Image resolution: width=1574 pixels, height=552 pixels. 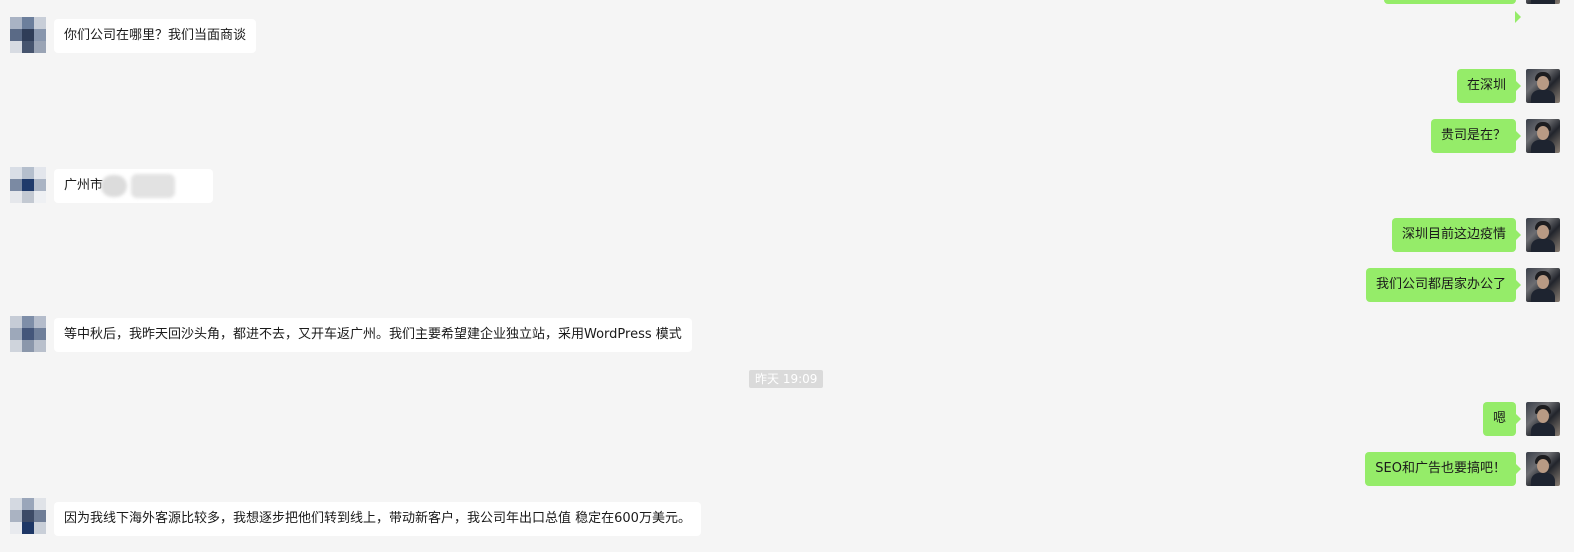 I want to click on self-avatar-partial, so click(x=1543, y=2).